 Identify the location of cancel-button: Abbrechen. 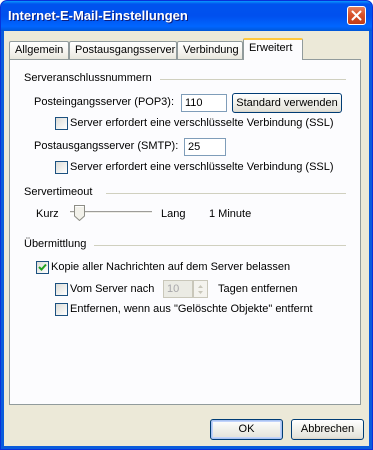
(327, 429).